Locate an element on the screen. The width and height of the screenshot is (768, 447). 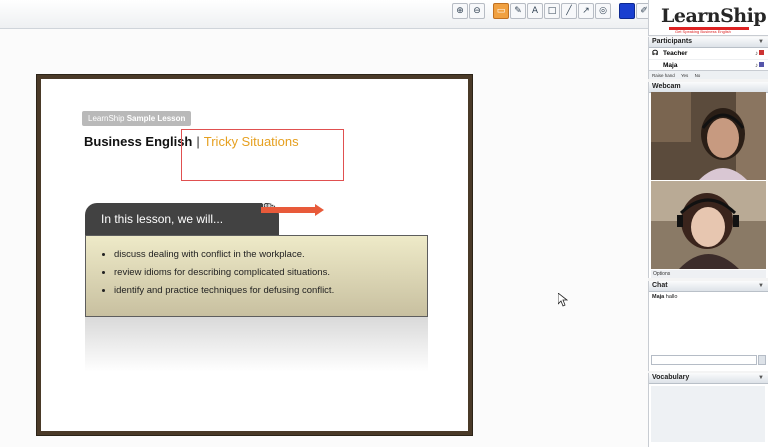
text-tool-icon: A is located at coordinates (535, 11).